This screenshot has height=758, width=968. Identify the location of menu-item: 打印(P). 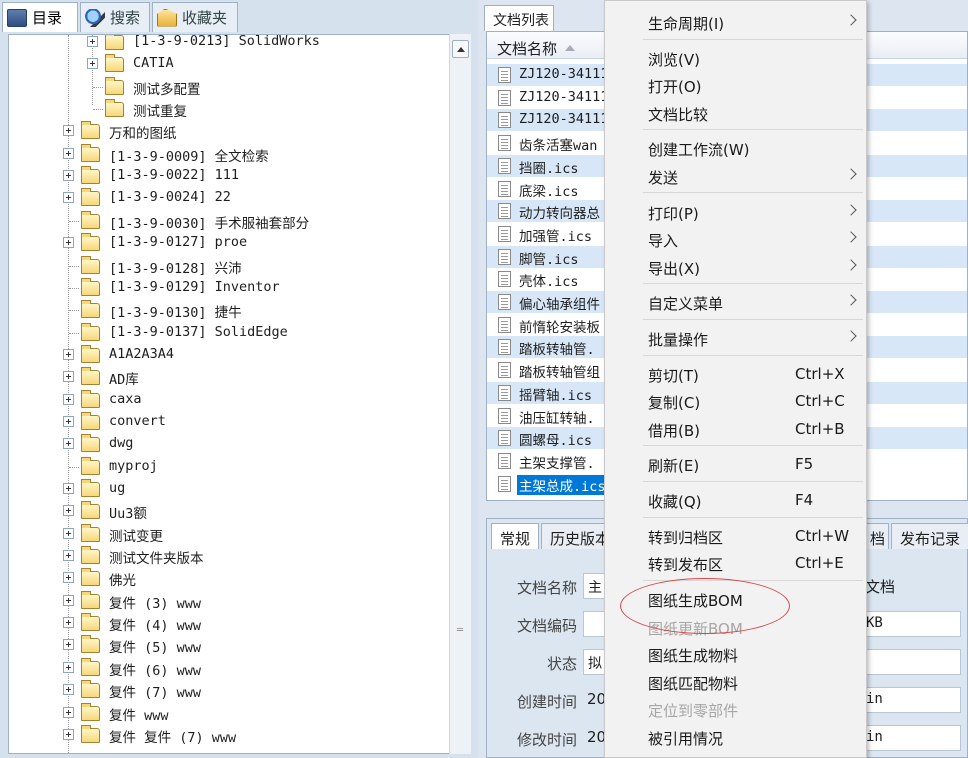
(736, 211).